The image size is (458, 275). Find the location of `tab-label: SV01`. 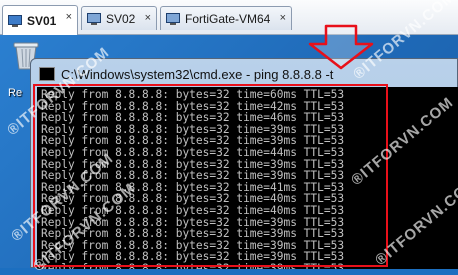

tab-label: SV01 is located at coordinates (42, 20).